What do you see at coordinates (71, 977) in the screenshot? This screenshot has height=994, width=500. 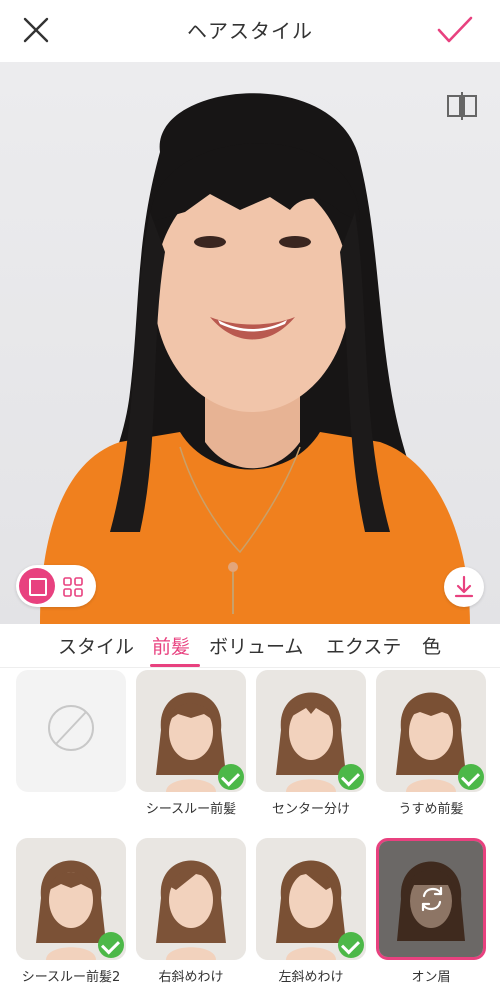 I see `style-label: シースルー前髪2` at bounding box center [71, 977].